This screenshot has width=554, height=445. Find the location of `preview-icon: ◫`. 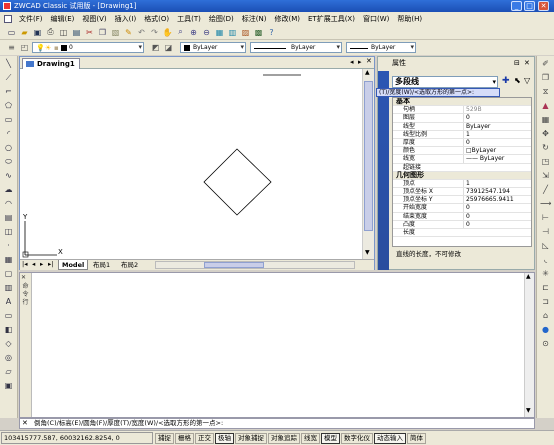

preview-icon: ◫ is located at coordinates (63, 32).